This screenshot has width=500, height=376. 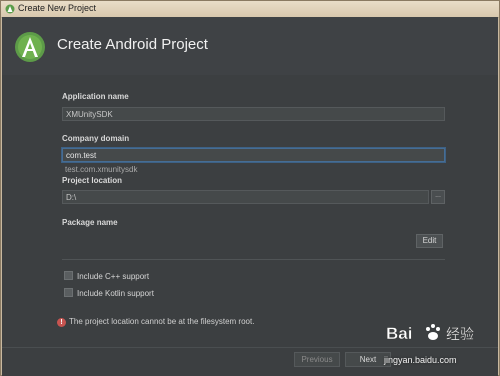 What do you see at coordinates (420, 360) in the screenshot?
I see `watermark-url: jingyan.baidu.com` at bounding box center [420, 360].